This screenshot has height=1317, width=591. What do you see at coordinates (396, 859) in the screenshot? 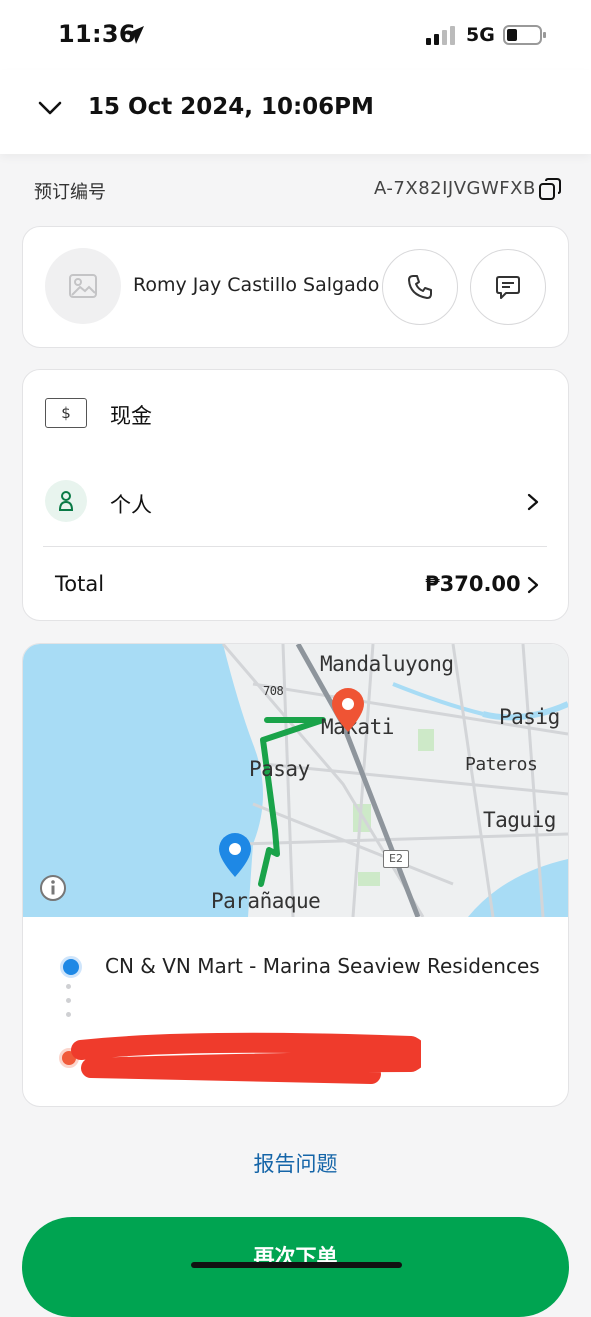
I see `map-label-road-e2: E2` at bounding box center [396, 859].